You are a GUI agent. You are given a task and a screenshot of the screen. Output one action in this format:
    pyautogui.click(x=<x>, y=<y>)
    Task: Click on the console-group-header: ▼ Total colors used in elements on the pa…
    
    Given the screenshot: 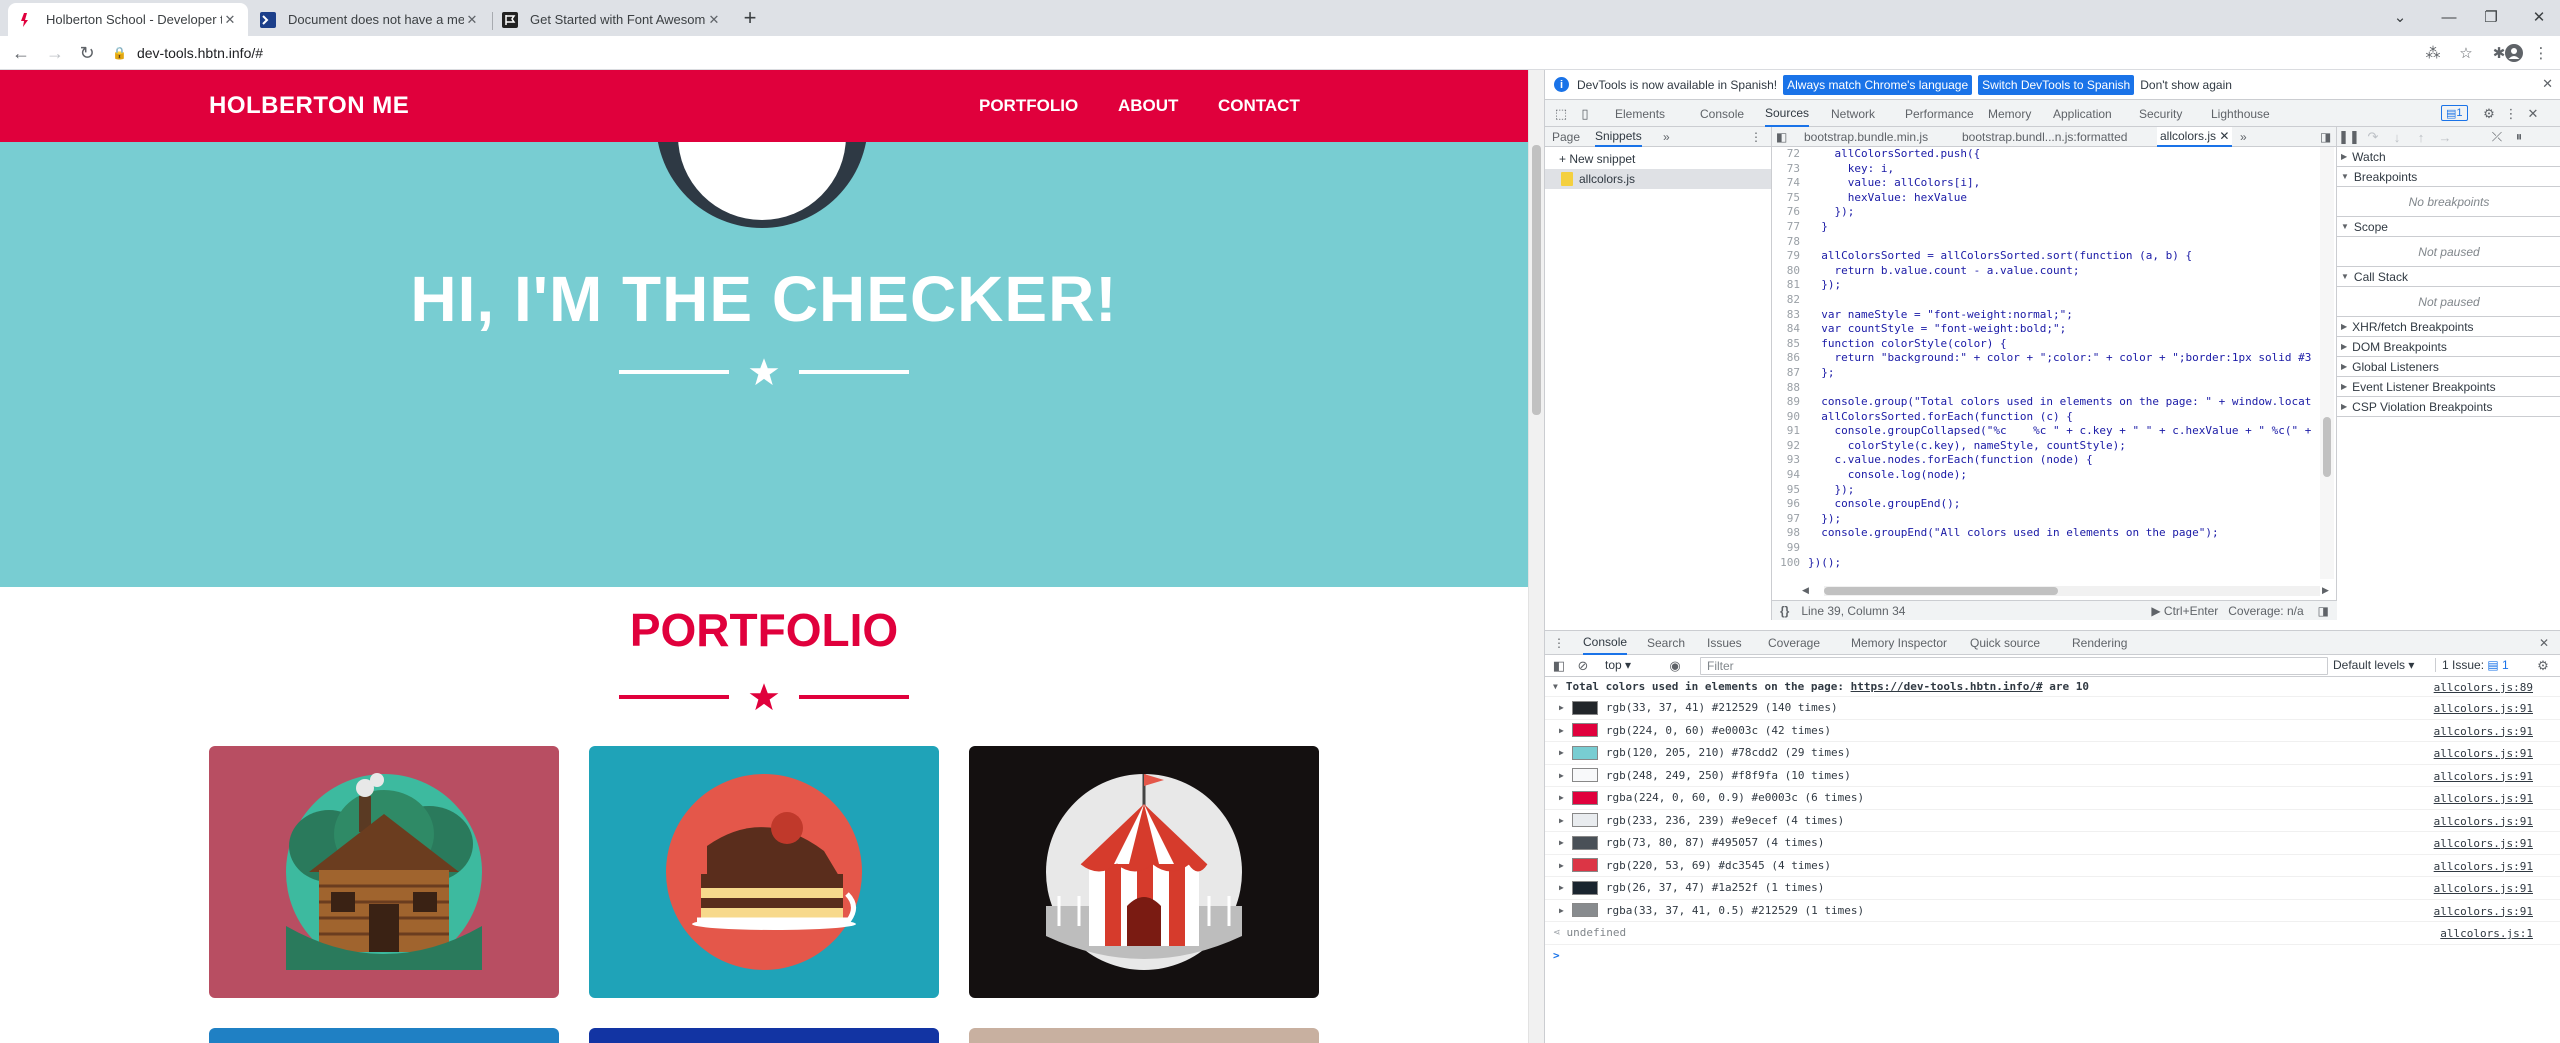 What is the action you would take?
    pyautogui.click(x=2052, y=687)
    